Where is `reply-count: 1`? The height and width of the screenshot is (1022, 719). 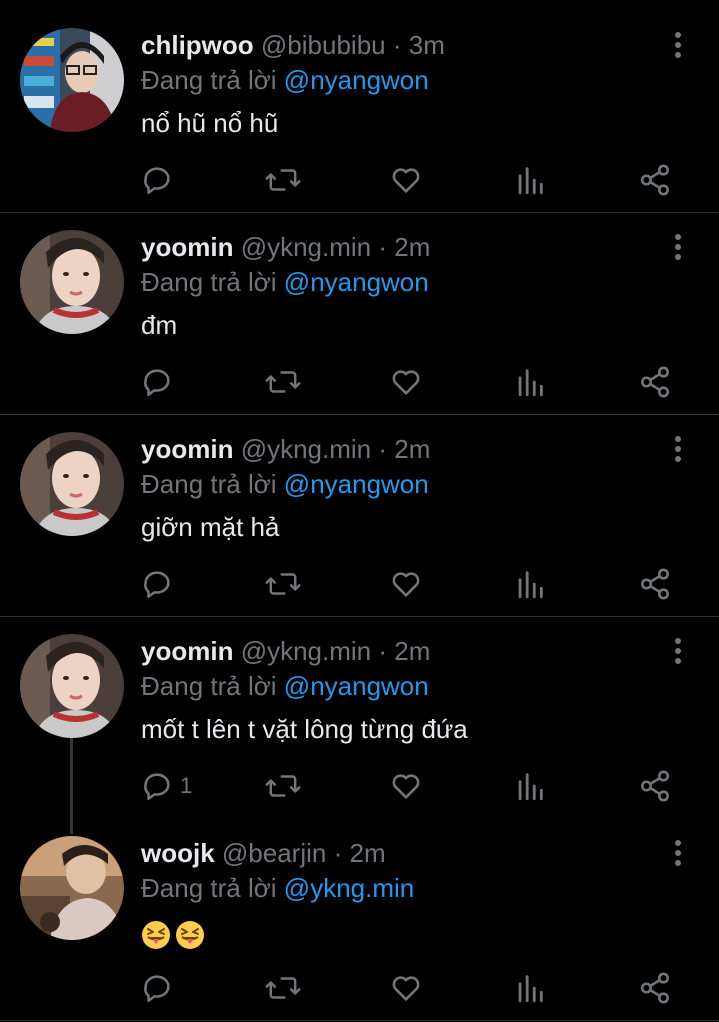
reply-count: 1 is located at coordinates (186, 785).